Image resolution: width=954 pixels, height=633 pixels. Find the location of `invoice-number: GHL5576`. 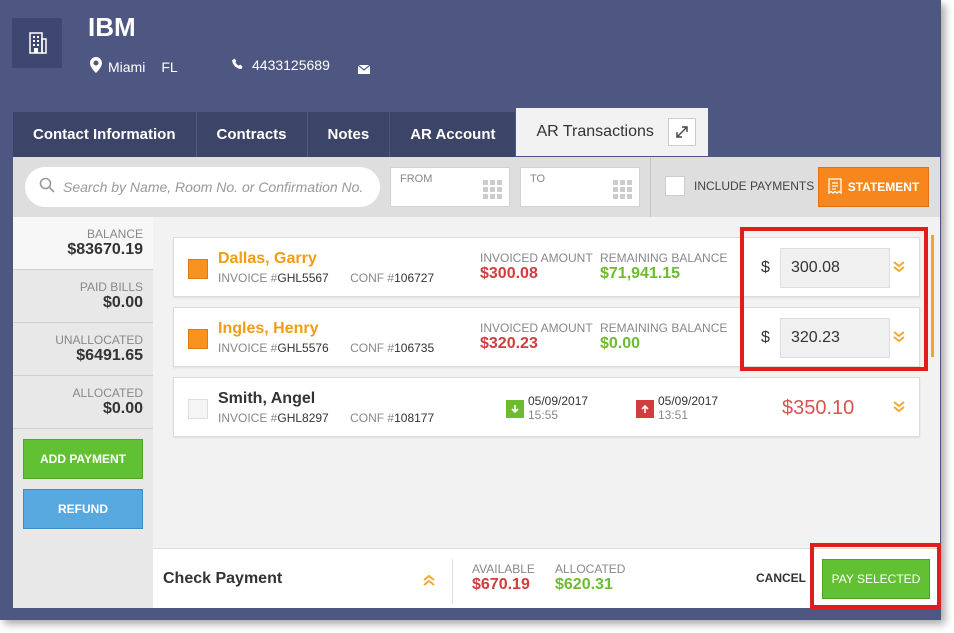

invoice-number: GHL5576 is located at coordinates (303, 348).